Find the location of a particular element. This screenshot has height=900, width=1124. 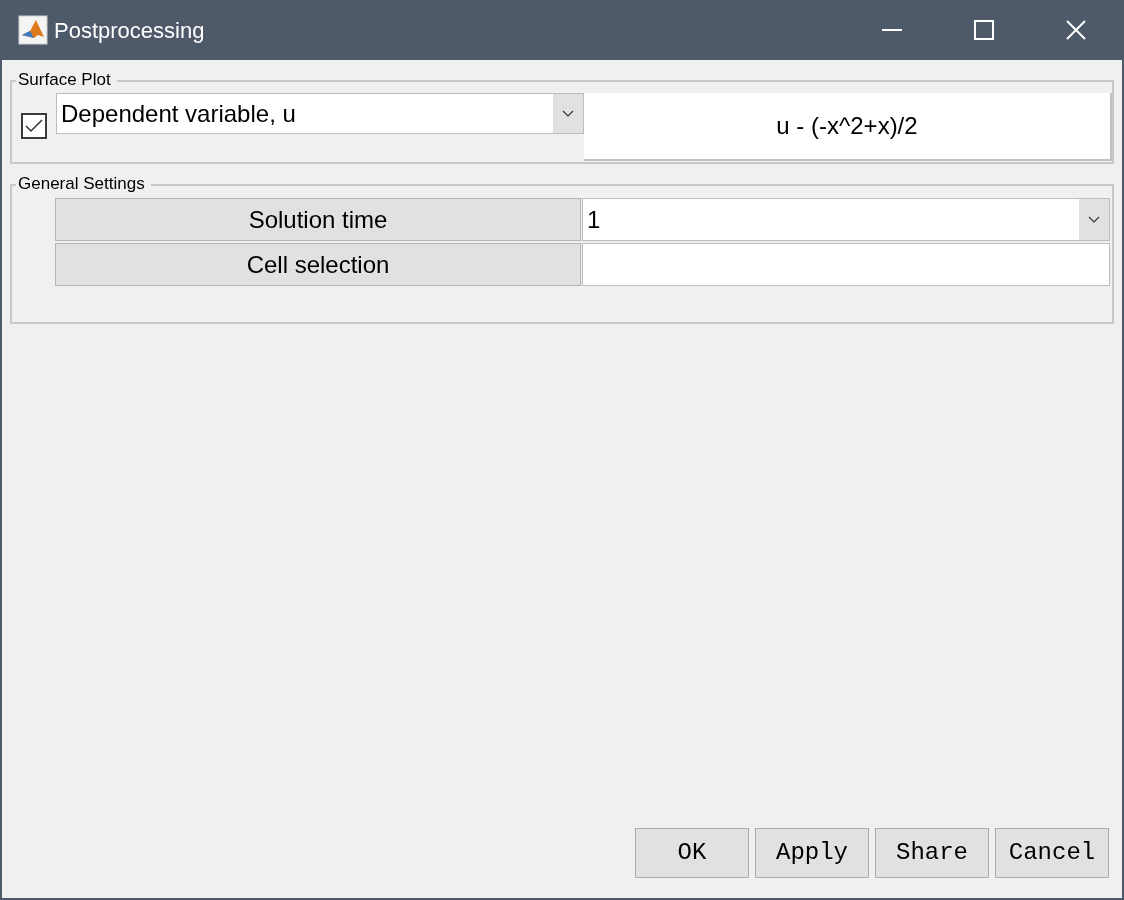

dropdown: 1 is located at coordinates (846, 219).